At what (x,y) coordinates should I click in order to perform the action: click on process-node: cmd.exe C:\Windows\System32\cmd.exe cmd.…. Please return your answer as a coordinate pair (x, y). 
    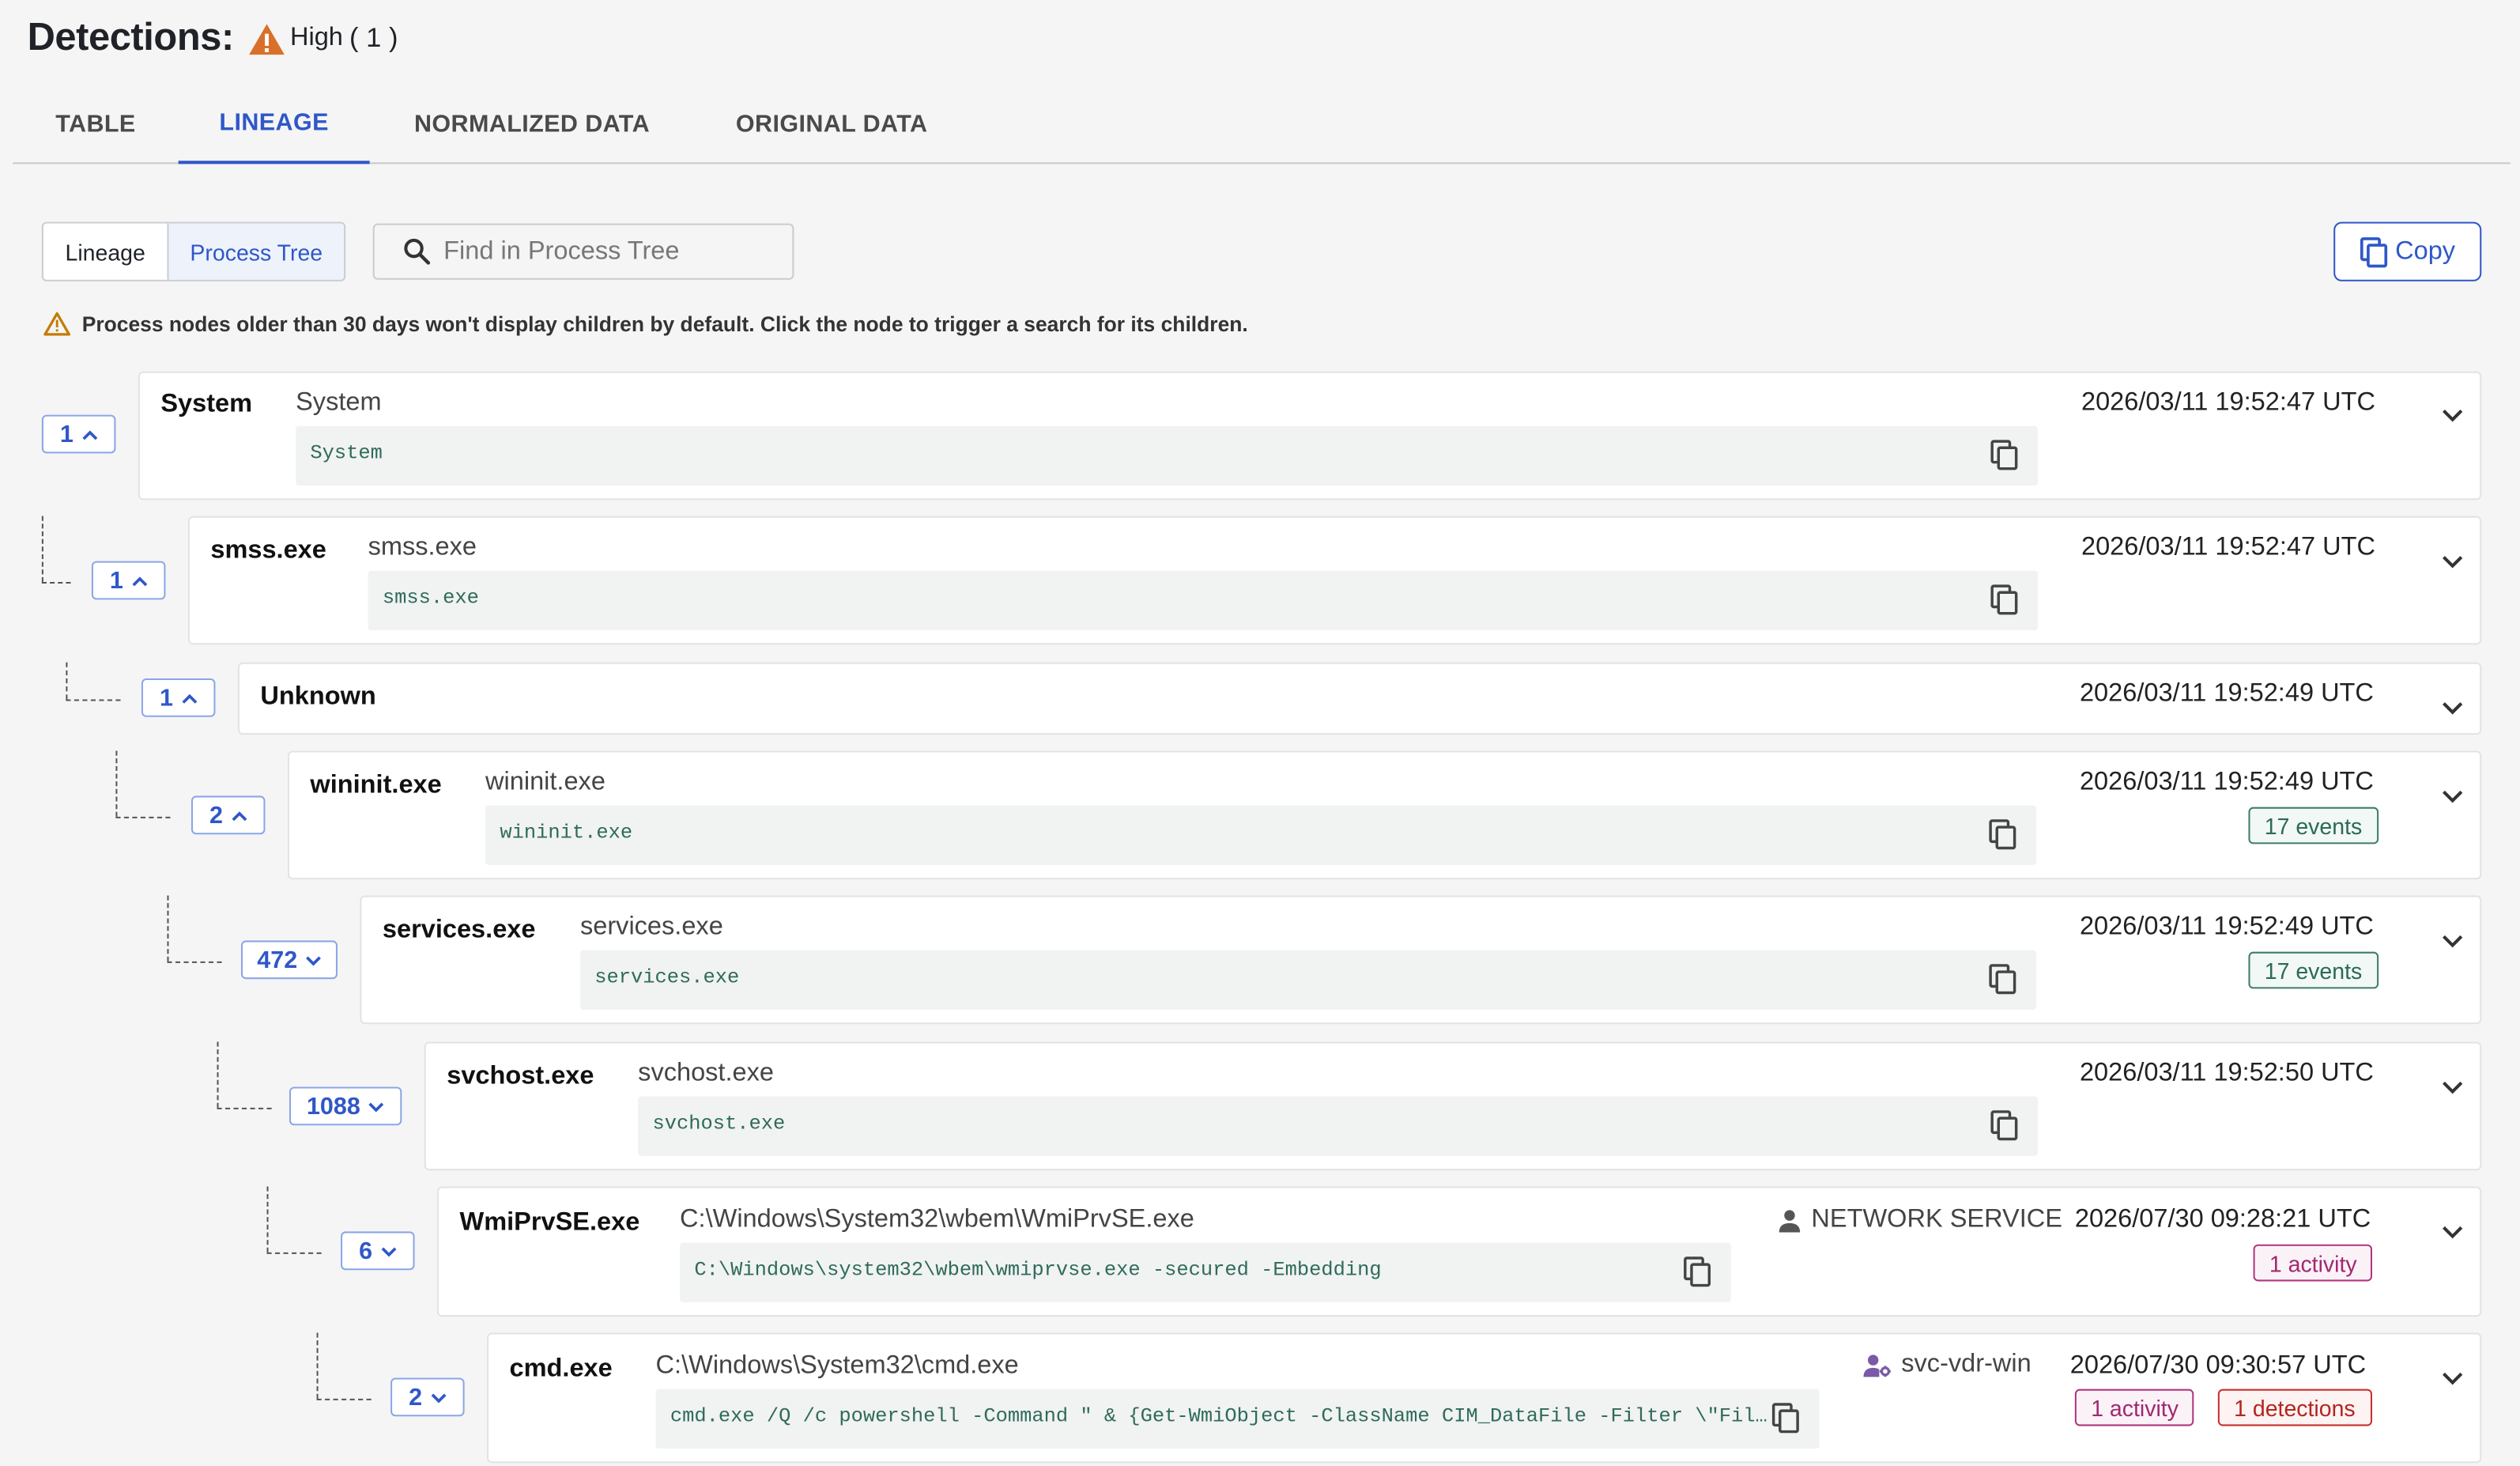
    Looking at the image, I should click on (1484, 1398).